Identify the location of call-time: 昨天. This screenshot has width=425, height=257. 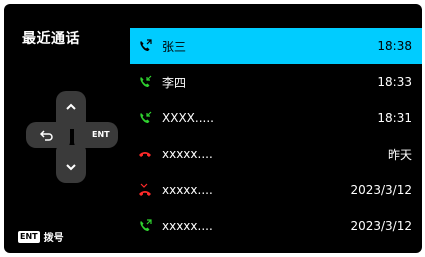
(399, 154).